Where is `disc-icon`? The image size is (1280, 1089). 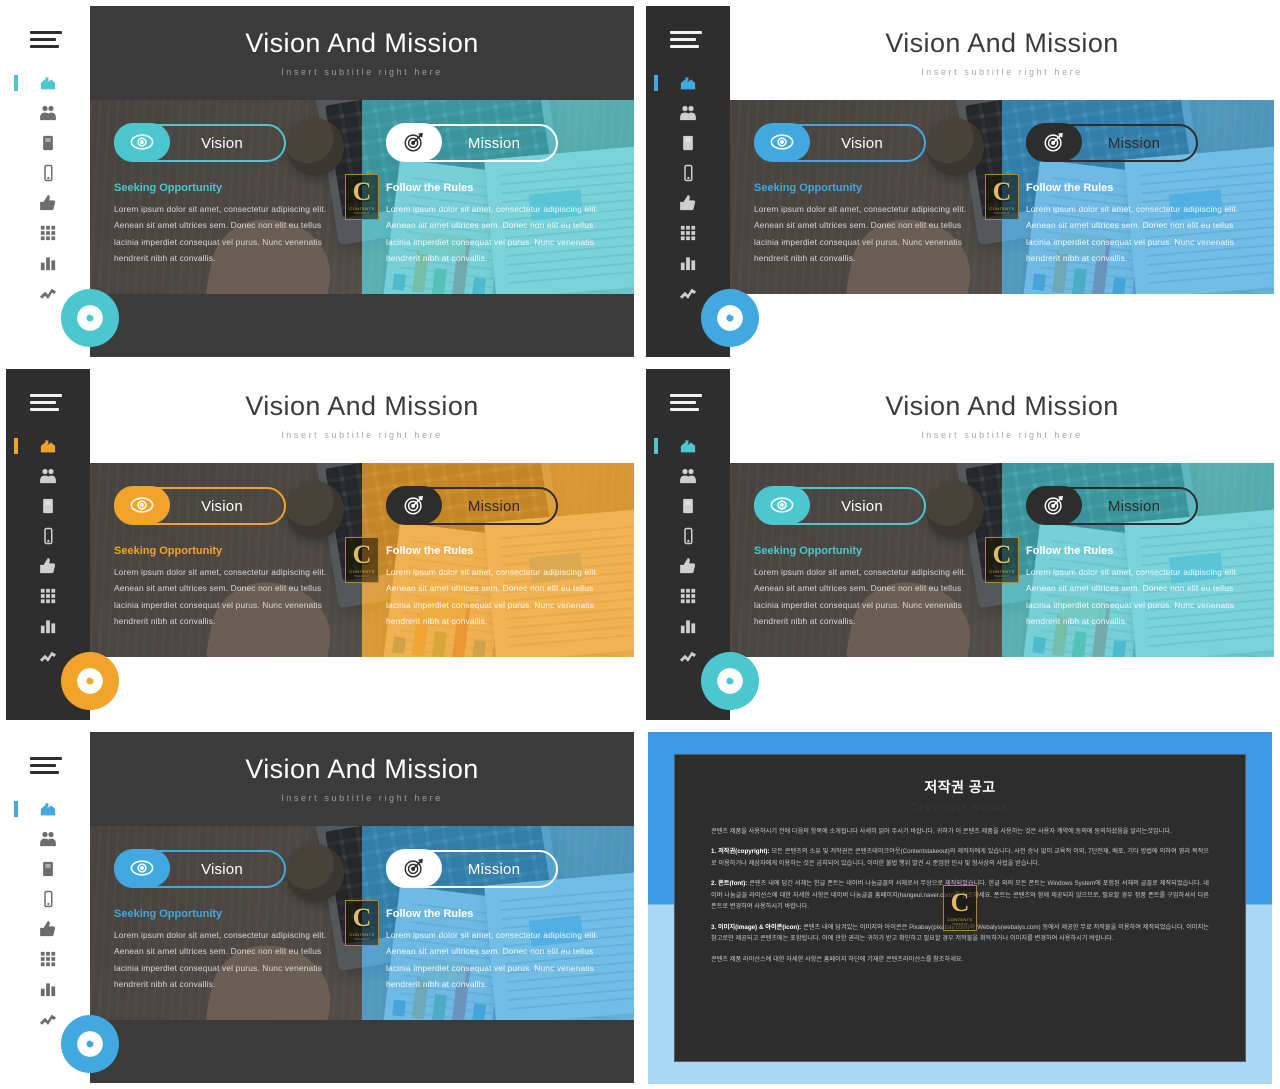 disc-icon is located at coordinates (90, 318).